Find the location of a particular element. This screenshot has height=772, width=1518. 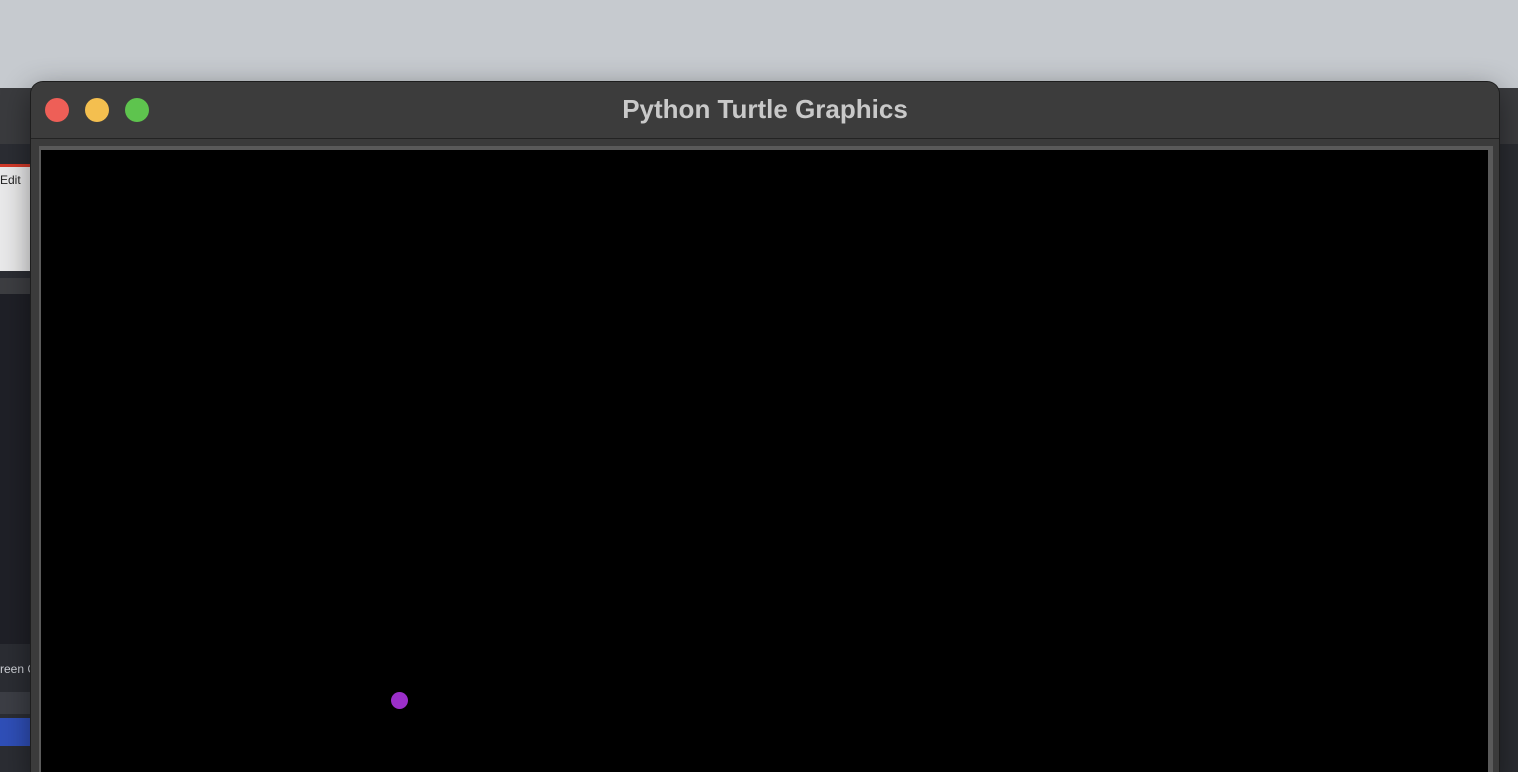

window-titlebar: Python Turtle Graphics is located at coordinates (765, 110).